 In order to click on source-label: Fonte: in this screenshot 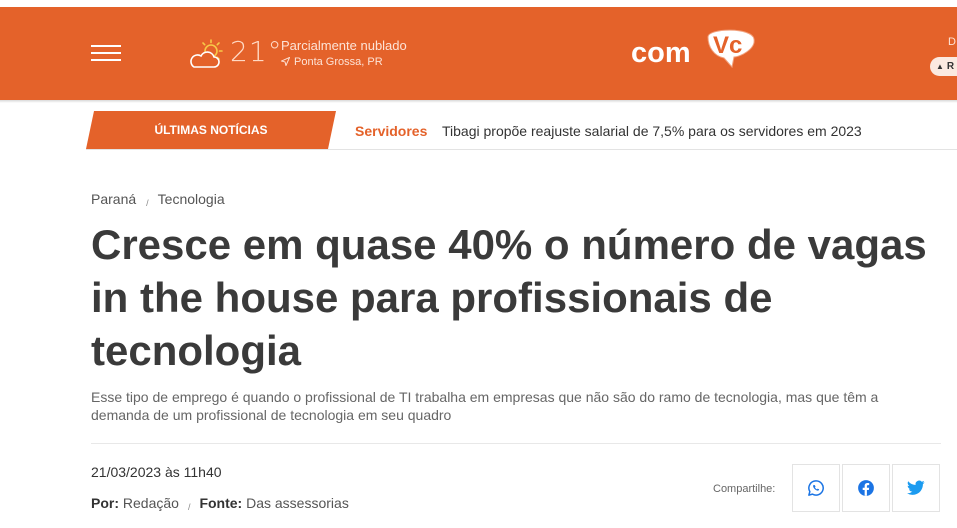, I will do `click(221, 503)`.